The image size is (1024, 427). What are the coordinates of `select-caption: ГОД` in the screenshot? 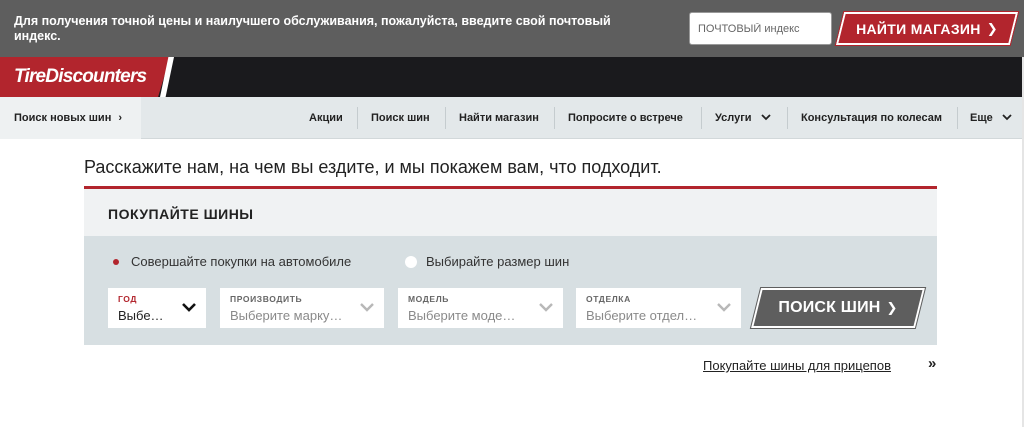 It's located at (128, 299).